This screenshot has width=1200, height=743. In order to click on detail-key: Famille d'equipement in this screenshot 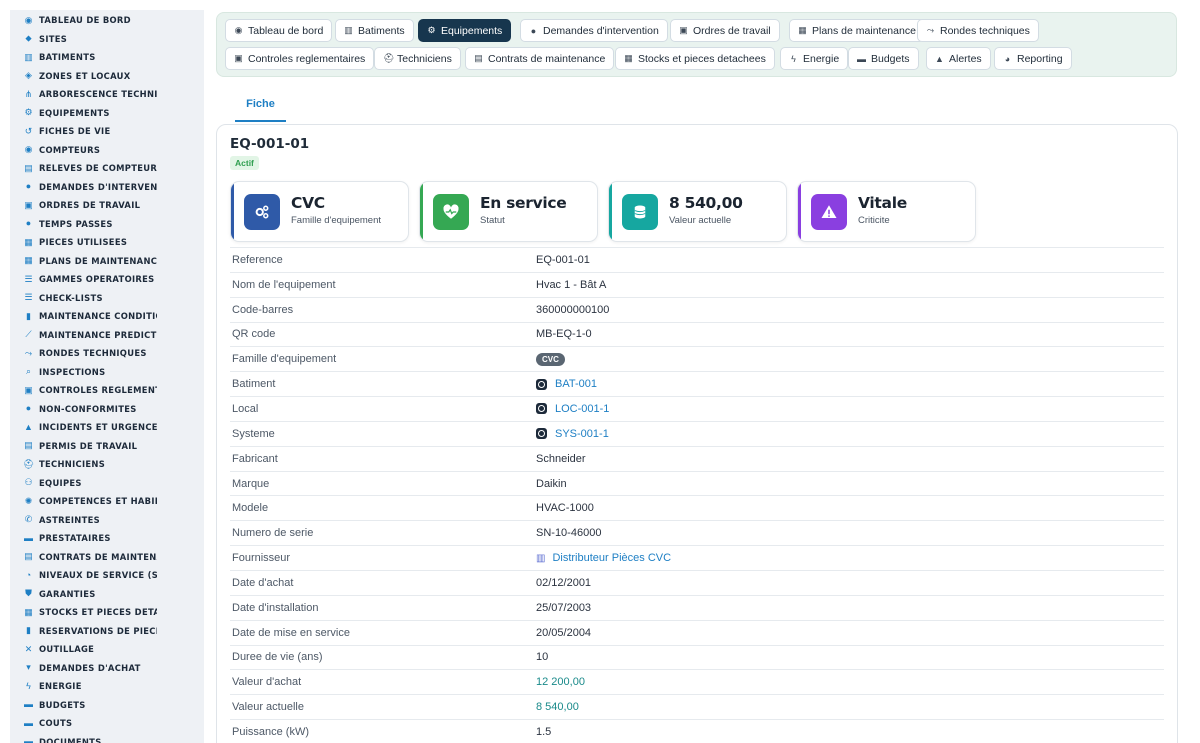, I will do `click(284, 359)`.